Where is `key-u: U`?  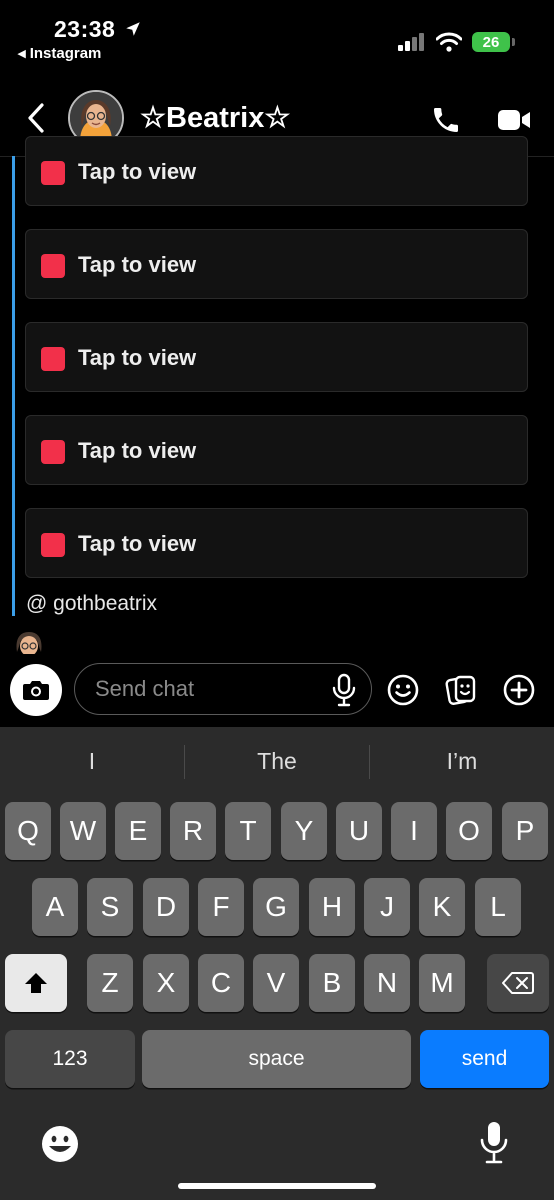 key-u: U is located at coordinates (359, 831).